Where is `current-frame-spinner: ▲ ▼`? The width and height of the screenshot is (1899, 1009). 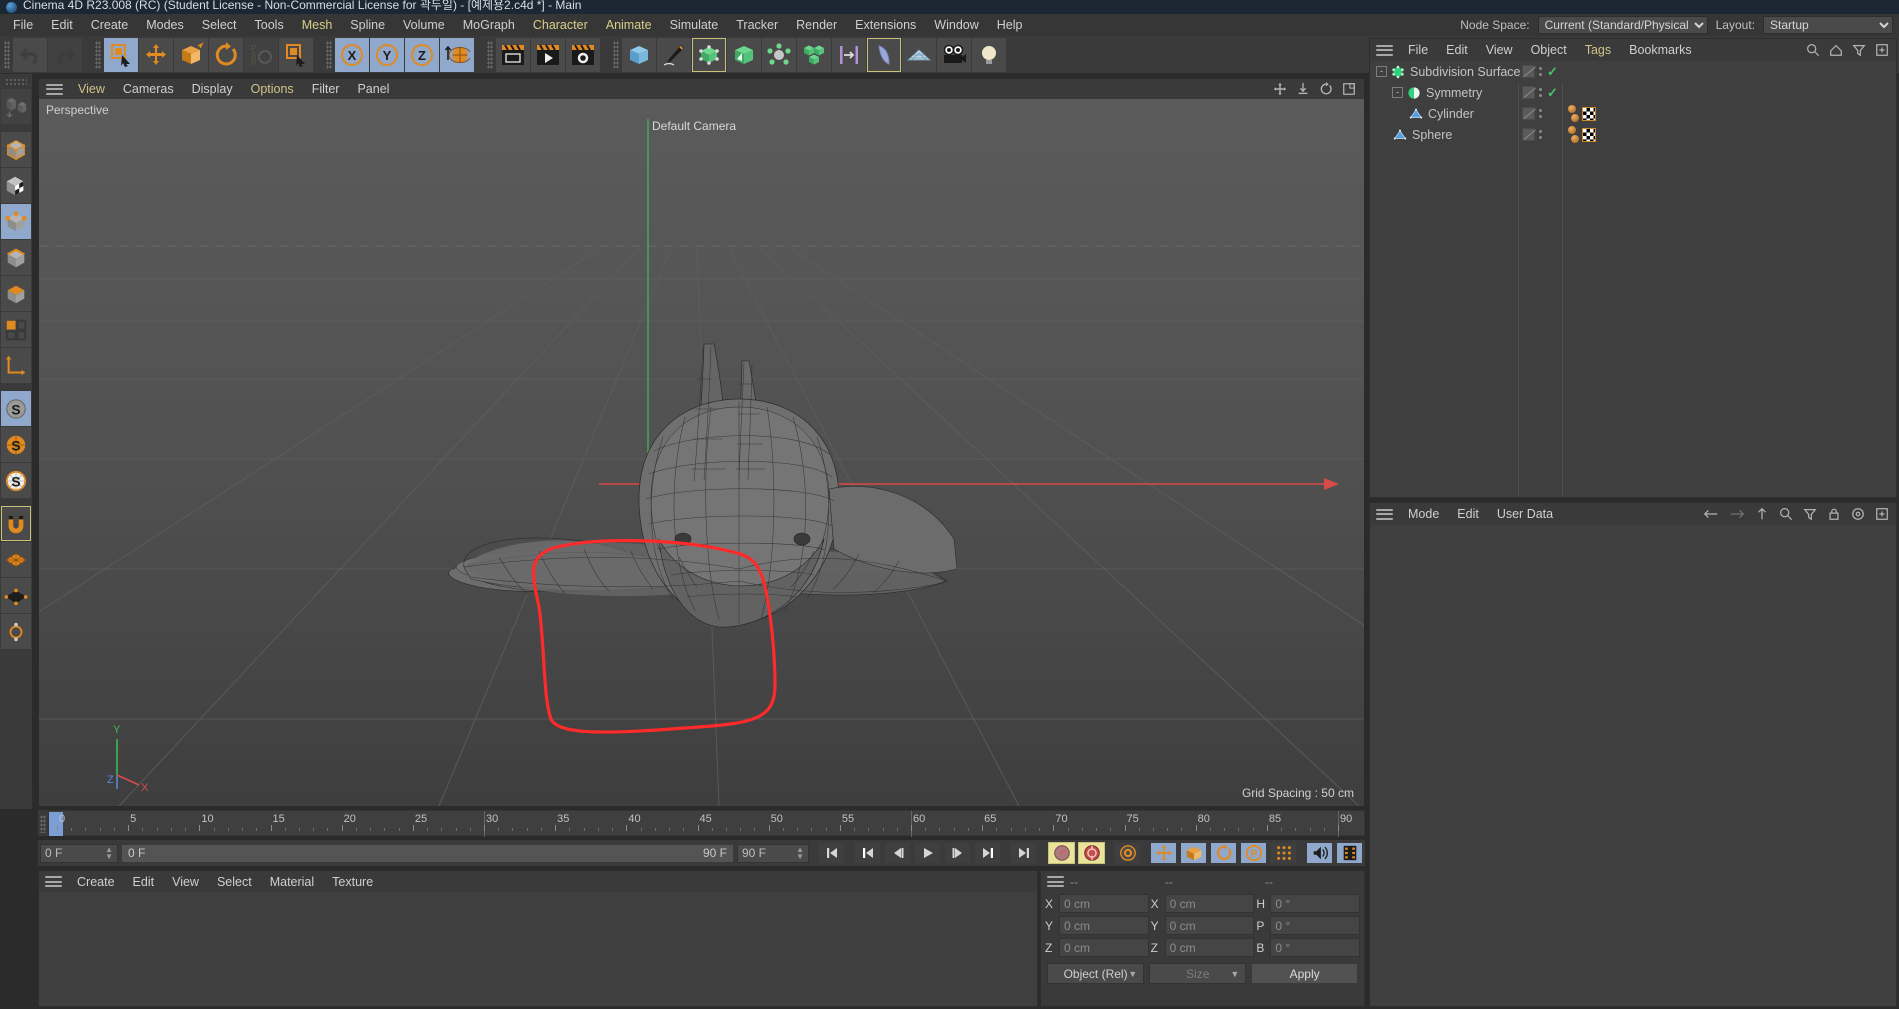
current-frame-spinner: ▲ ▼ is located at coordinates (109, 853).